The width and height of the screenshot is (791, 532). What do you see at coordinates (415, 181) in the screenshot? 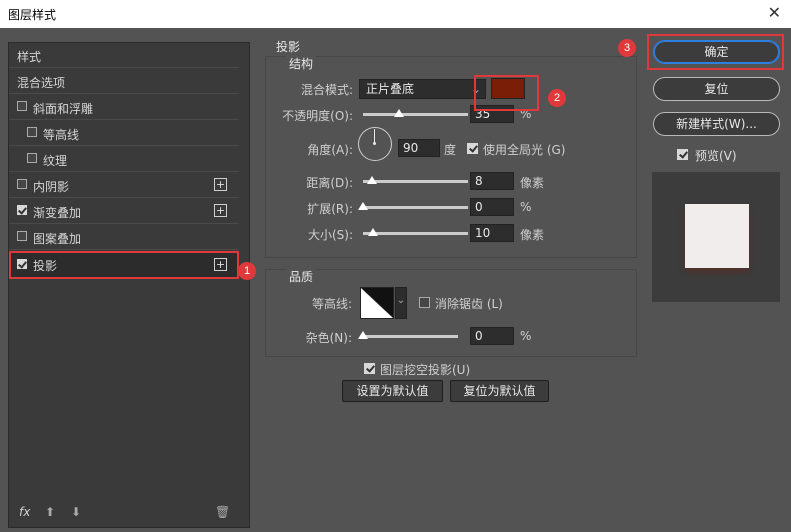
I see `distance-slider-track` at bounding box center [415, 181].